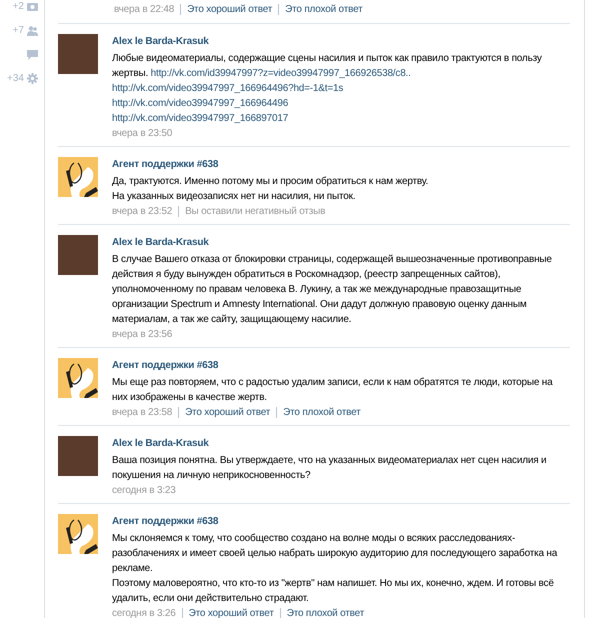 This screenshot has height=618, width=599. Describe the element at coordinates (335, 554) in the screenshot. I see `message-text: Мы склоняемся к тому, что сообщество создано на волне моды о всяких расследованиях-разоблачениях и имеет своей целью набрать широкую аудиторию для последующего заработка на рекламе.` at that location.